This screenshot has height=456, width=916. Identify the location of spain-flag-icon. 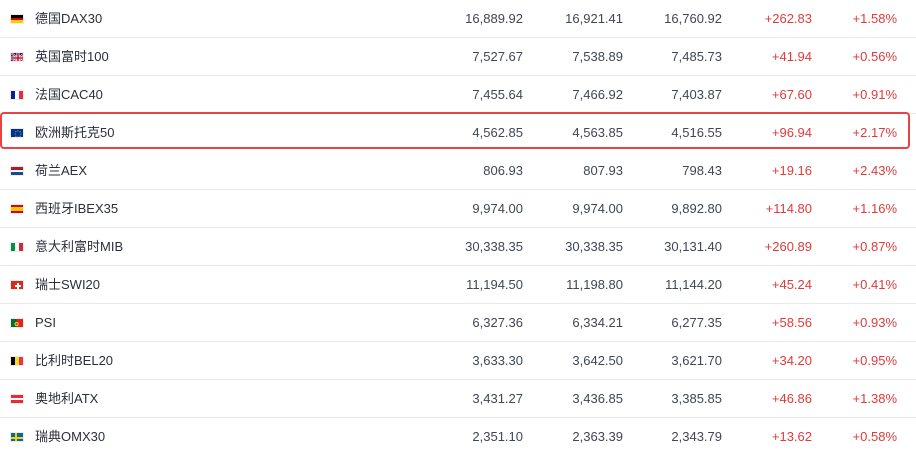
(17, 209).